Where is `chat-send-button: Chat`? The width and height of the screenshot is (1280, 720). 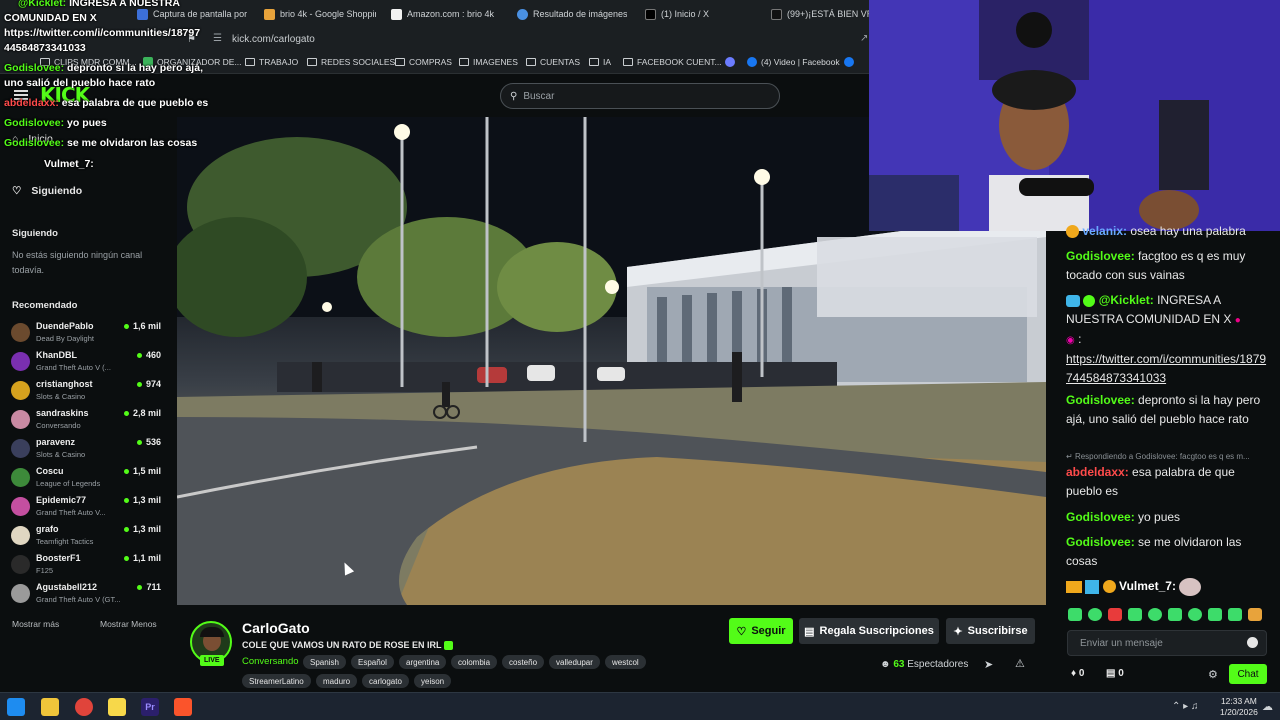 chat-send-button: Chat is located at coordinates (1248, 674).